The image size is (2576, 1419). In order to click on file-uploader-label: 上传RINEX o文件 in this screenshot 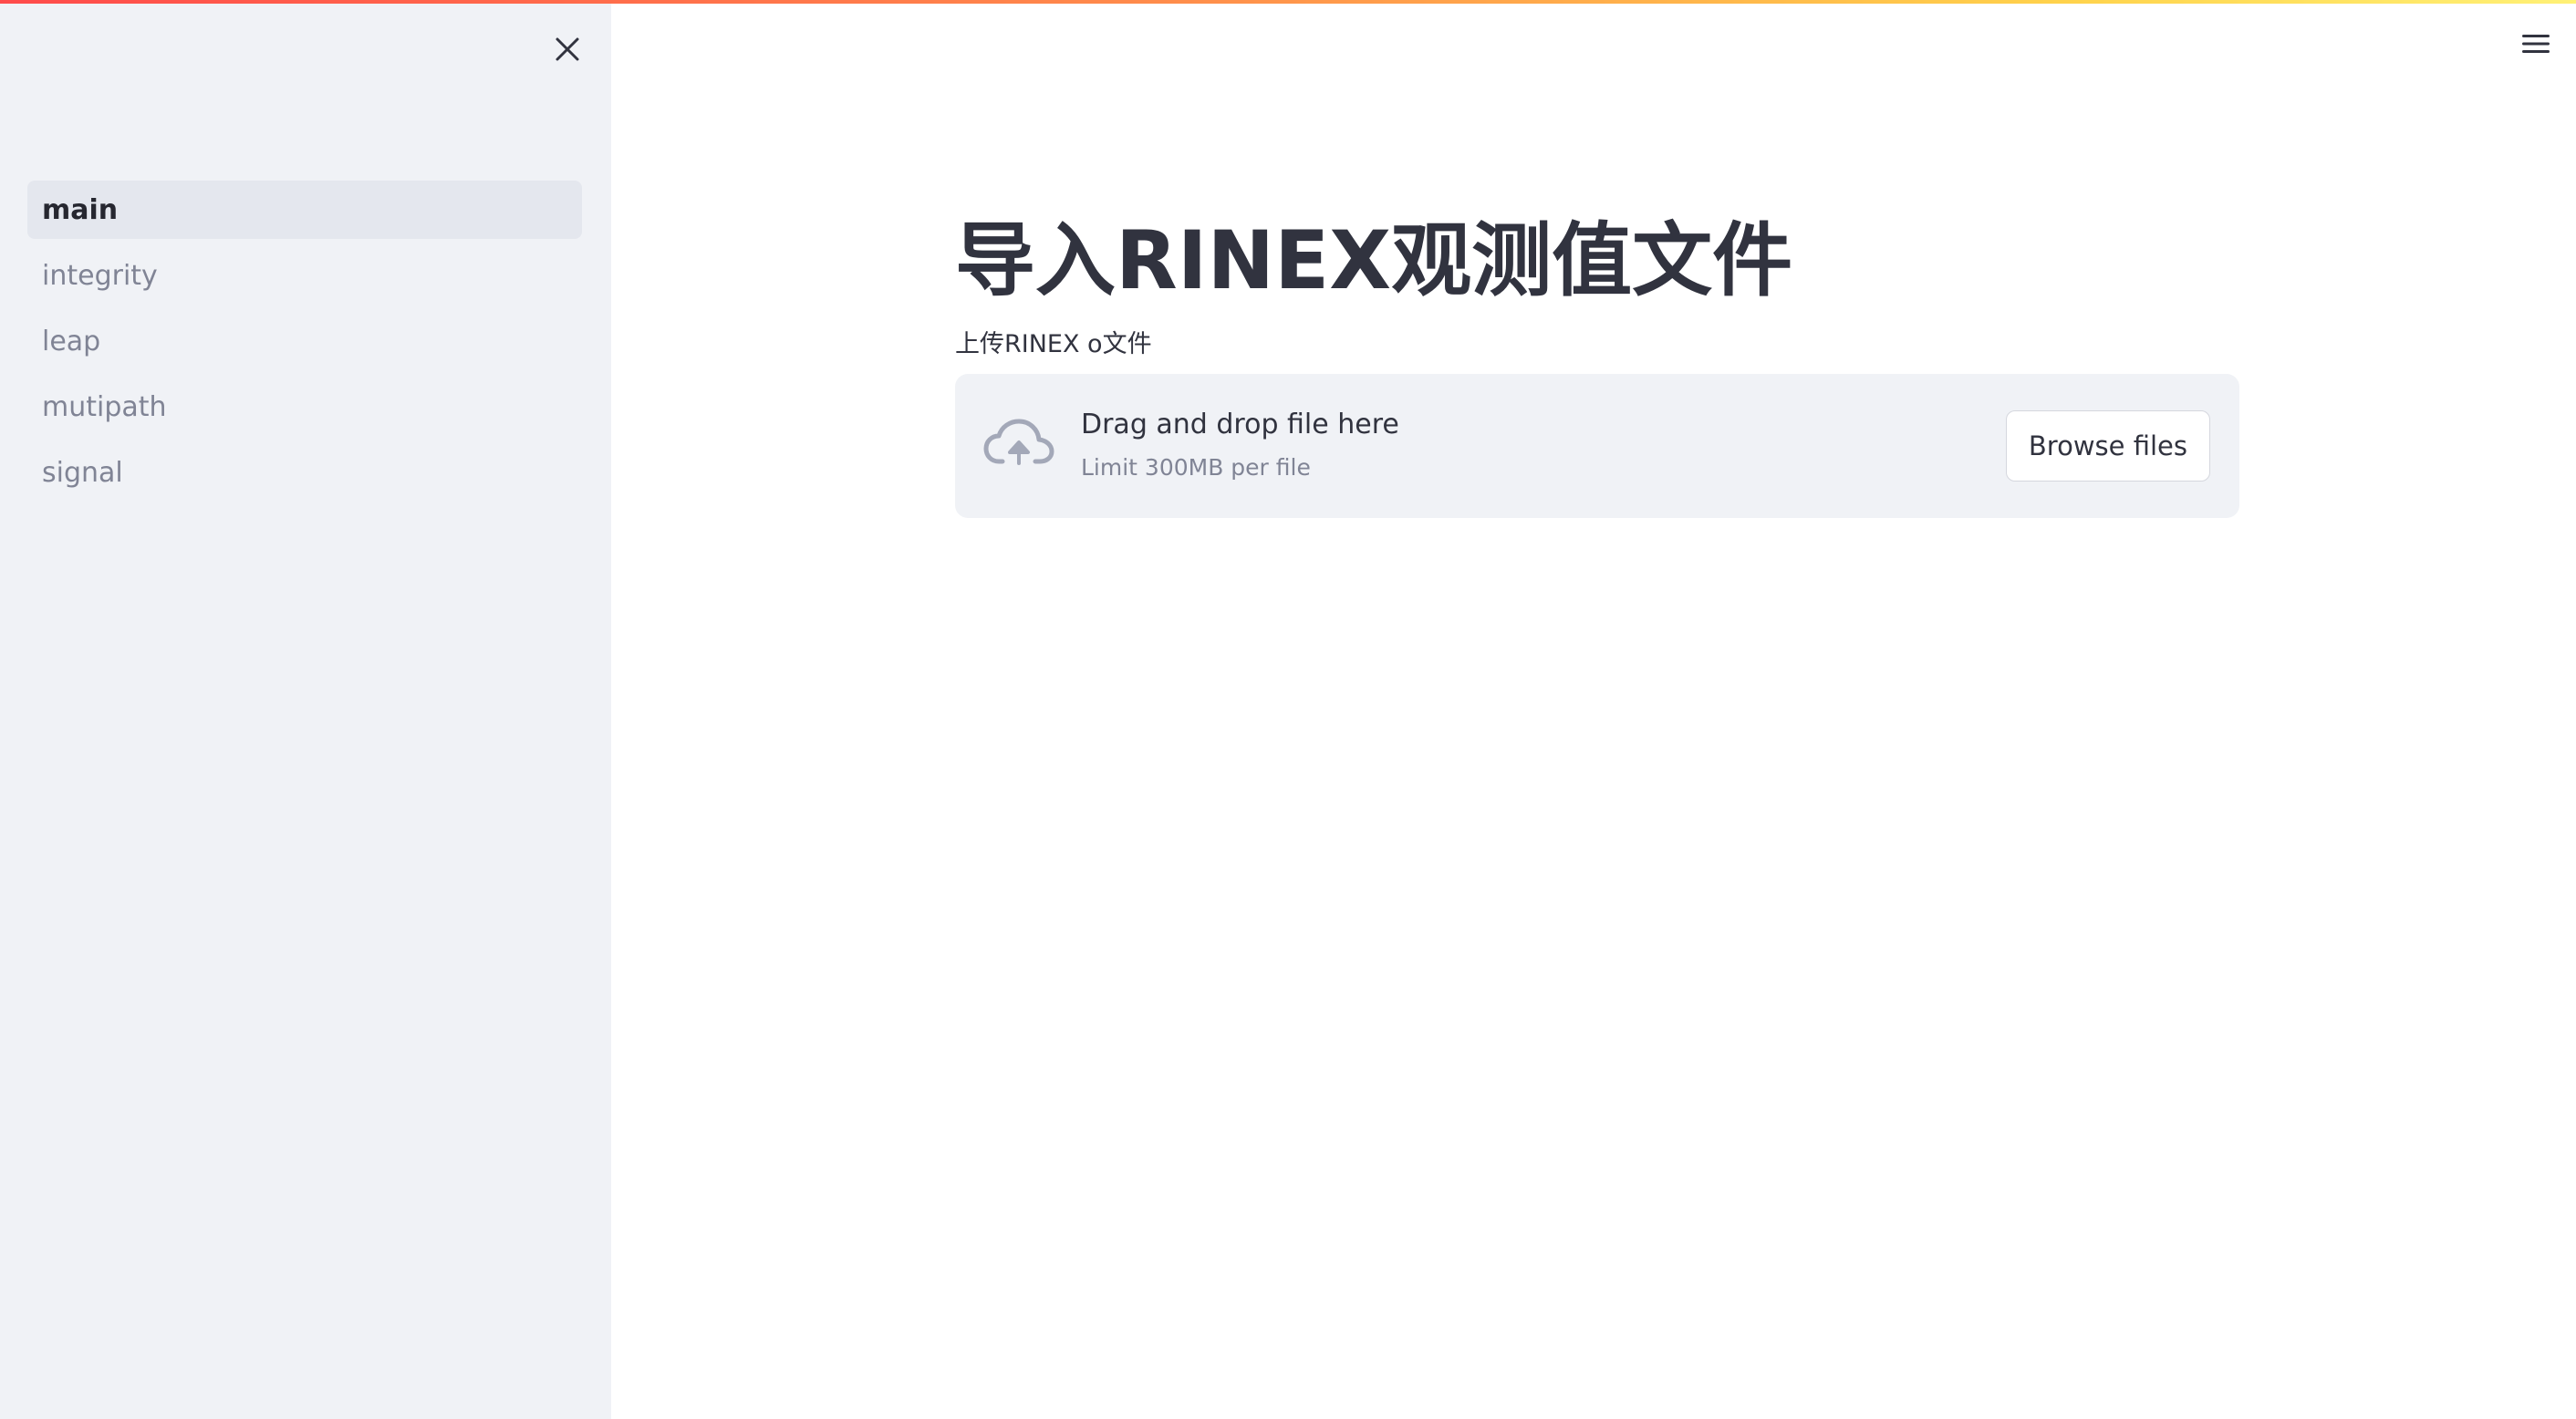, I will do `click(1053, 344)`.